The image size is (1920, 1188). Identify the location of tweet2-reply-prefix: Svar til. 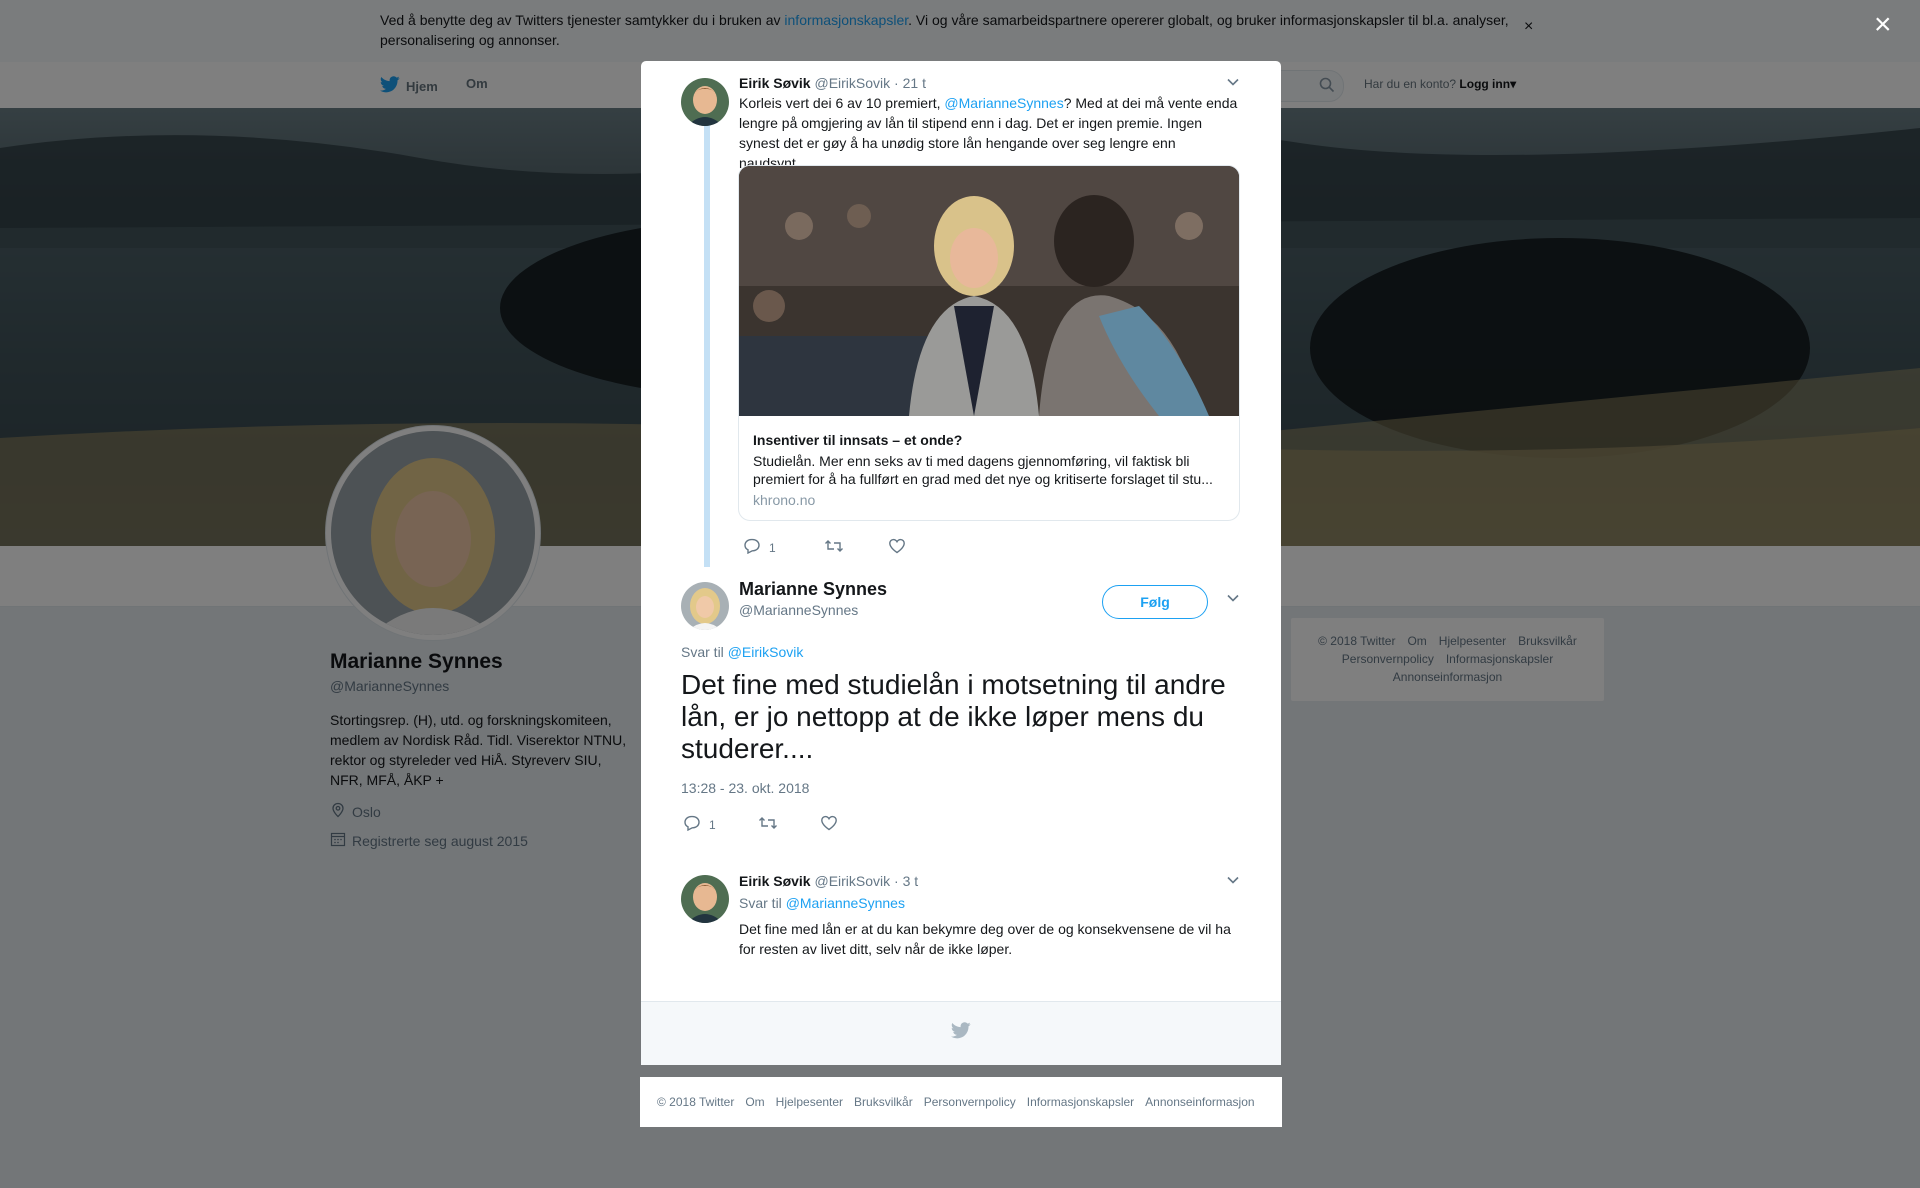
(762, 903).